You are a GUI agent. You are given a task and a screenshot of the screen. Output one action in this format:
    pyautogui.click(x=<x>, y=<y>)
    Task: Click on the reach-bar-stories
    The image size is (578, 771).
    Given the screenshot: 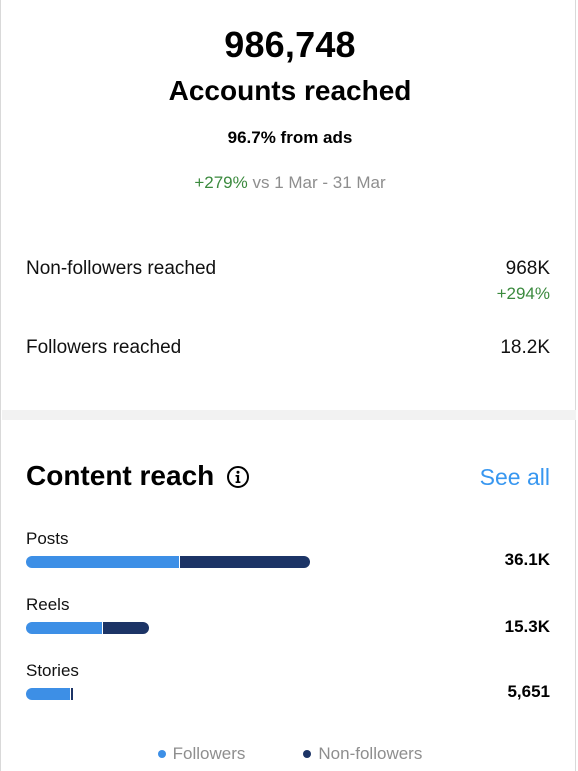 What is the action you would take?
    pyautogui.click(x=49, y=694)
    